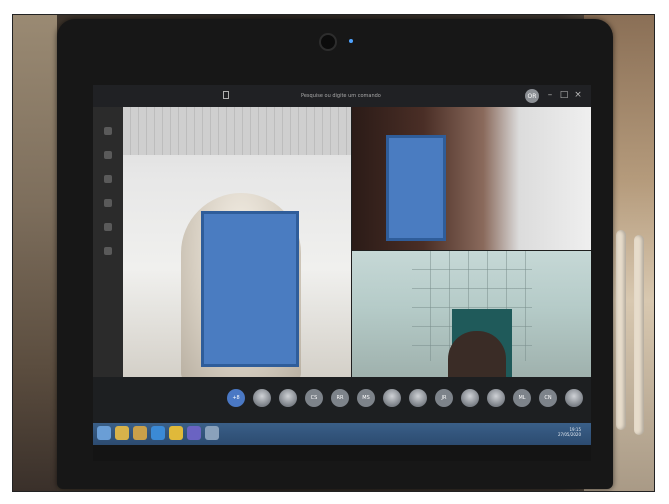  Describe the element at coordinates (108, 155) in the screenshot. I see `sidebar-chat-icon` at that location.